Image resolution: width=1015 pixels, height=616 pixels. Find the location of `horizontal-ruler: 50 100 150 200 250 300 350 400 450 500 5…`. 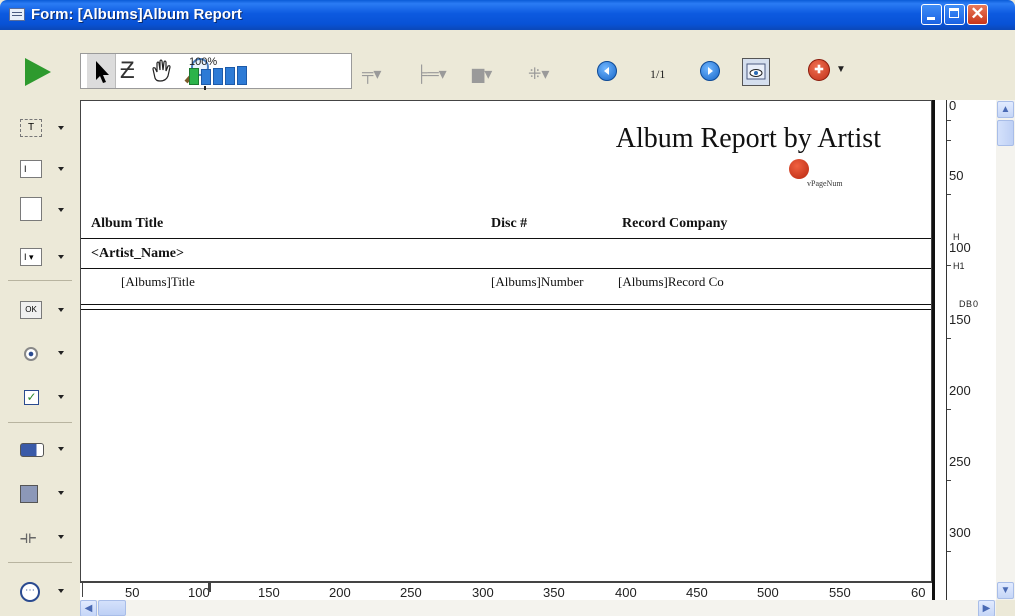

horizontal-ruler: 50 100 150 200 250 300 350 400 450 500 5… is located at coordinates (506, 591).